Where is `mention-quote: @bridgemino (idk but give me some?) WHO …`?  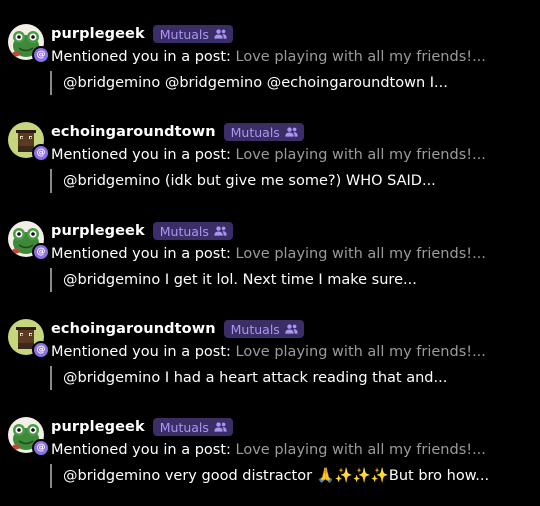
mention-quote: @bridgemino (idk but give me some?) WHO … is located at coordinates (243, 181).